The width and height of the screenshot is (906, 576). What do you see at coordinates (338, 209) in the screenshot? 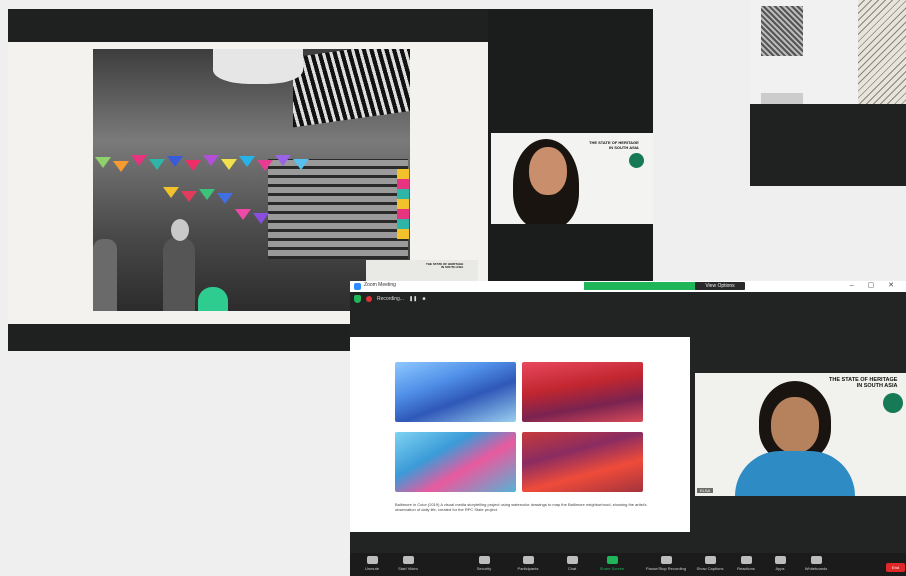
I see `shop-shelves` at bounding box center [338, 209].